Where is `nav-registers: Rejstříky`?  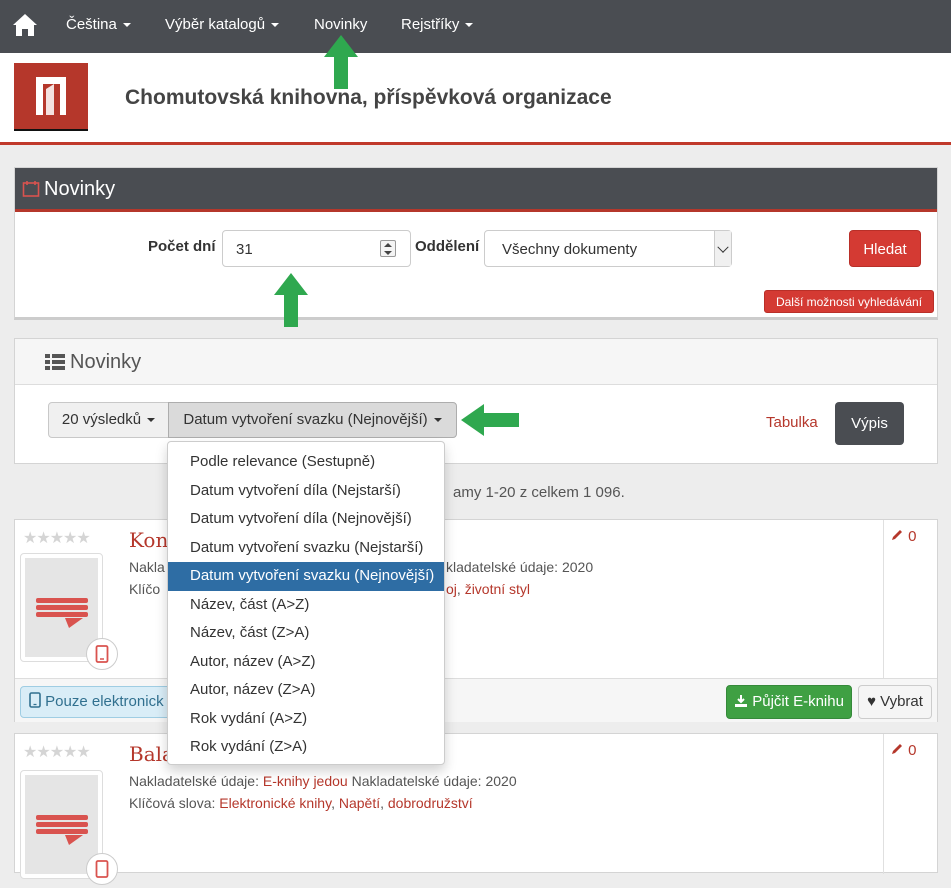 nav-registers: Rejstříky is located at coordinates (437, 24).